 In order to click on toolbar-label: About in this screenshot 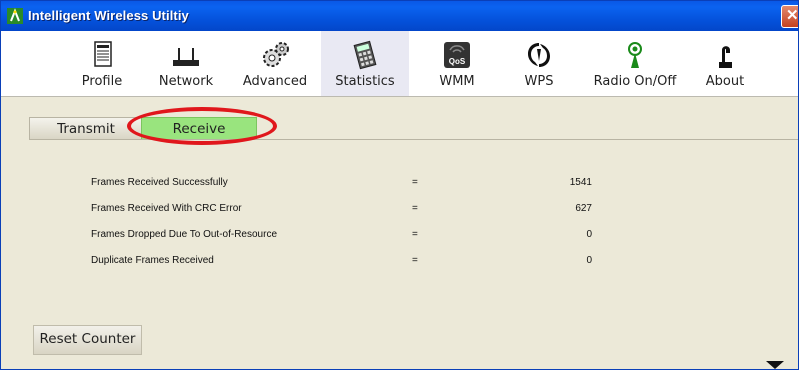, I will do `click(725, 81)`.